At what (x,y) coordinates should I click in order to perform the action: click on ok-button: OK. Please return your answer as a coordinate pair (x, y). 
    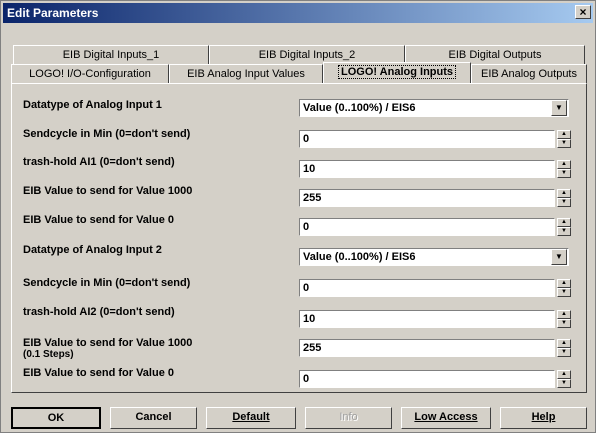
    Looking at the image, I should click on (56, 418).